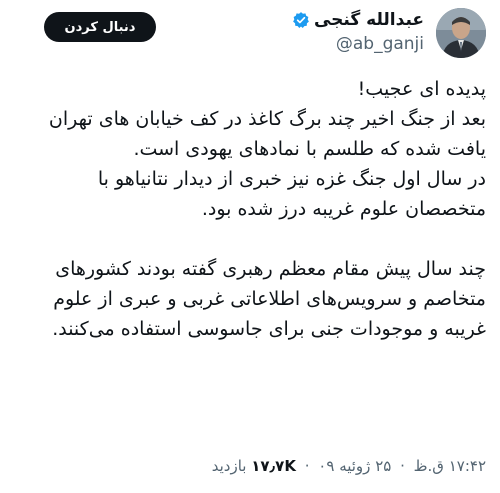 The width and height of the screenshot is (500, 493). Describe the element at coordinates (369, 20) in the screenshot. I see `display-name: عبدالله گنجی` at that location.